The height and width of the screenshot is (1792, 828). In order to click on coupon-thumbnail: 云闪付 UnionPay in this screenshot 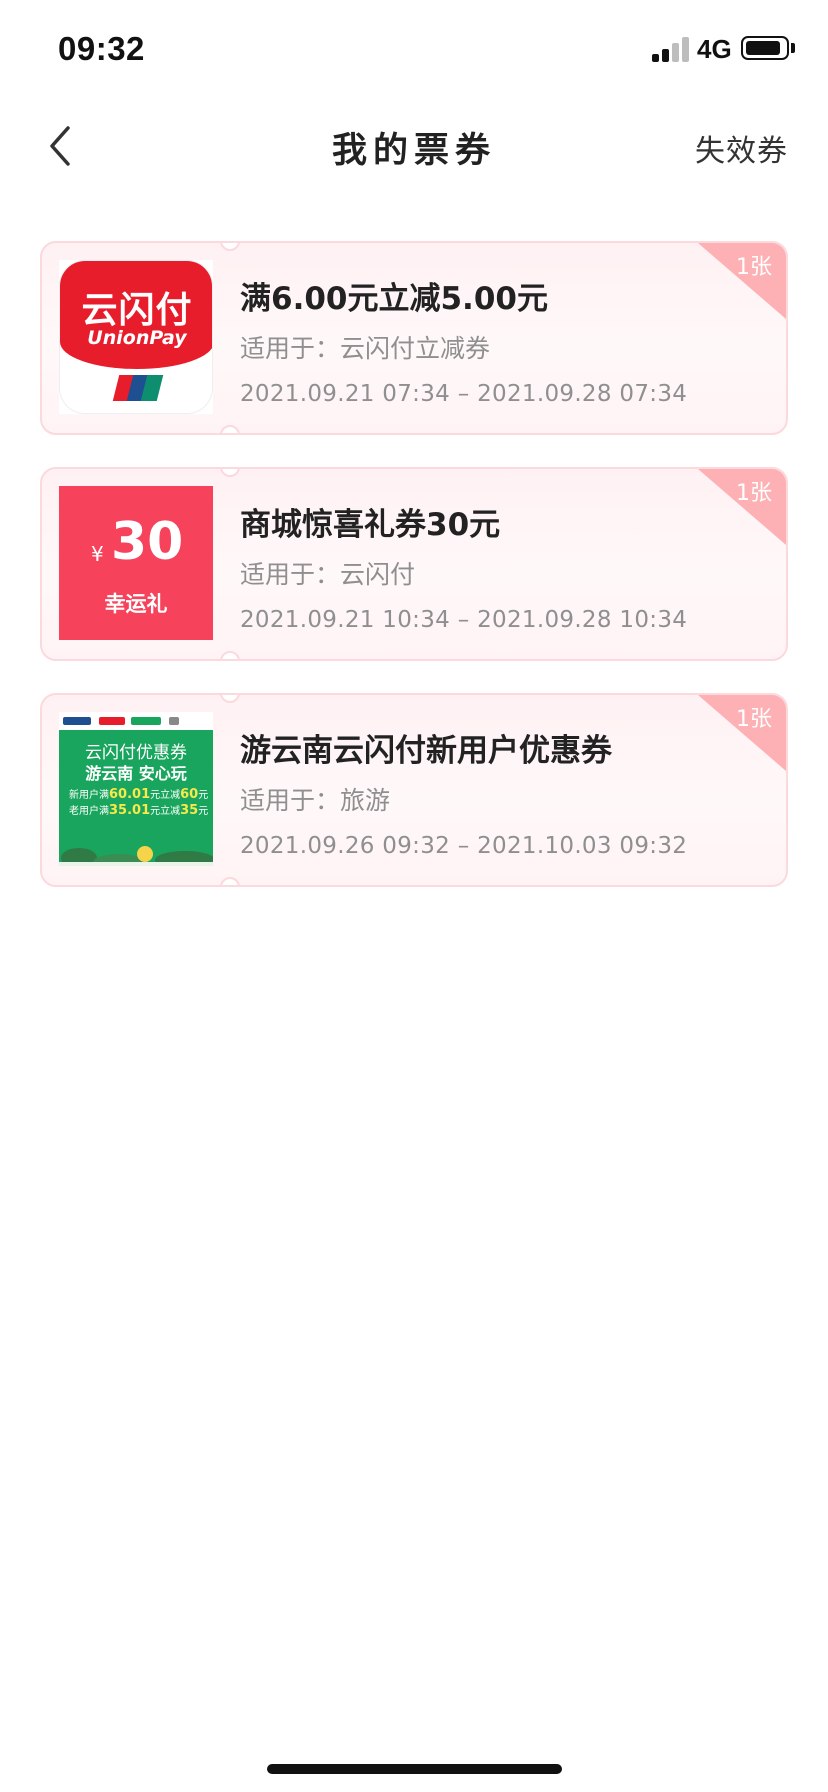, I will do `click(136, 337)`.